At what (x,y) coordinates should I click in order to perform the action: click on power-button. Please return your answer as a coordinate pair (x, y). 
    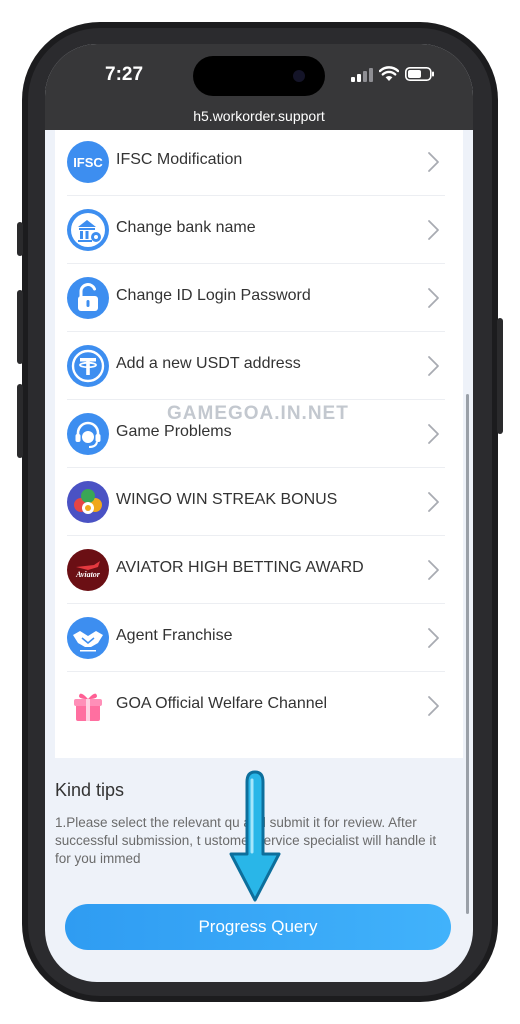
    Looking at the image, I should click on (500, 376).